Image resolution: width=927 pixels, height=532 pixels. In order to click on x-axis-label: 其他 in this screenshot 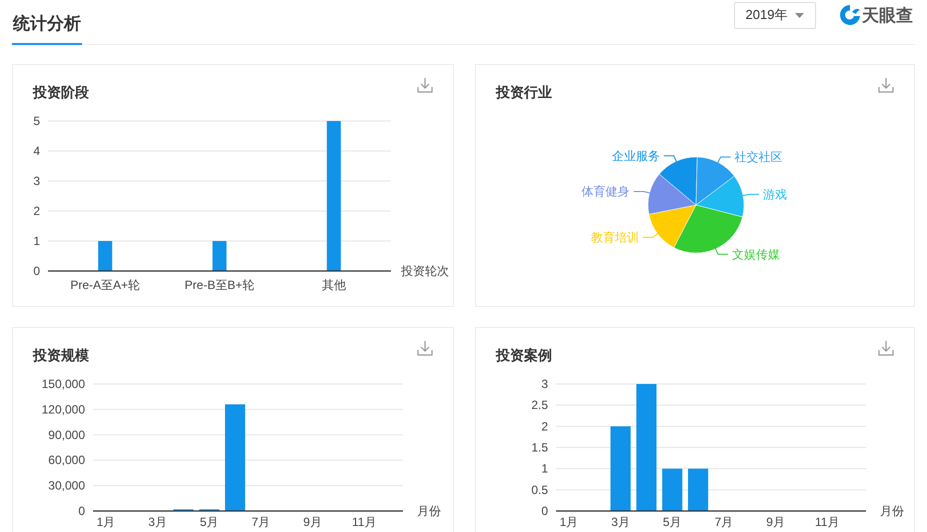, I will do `click(334, 285)`.